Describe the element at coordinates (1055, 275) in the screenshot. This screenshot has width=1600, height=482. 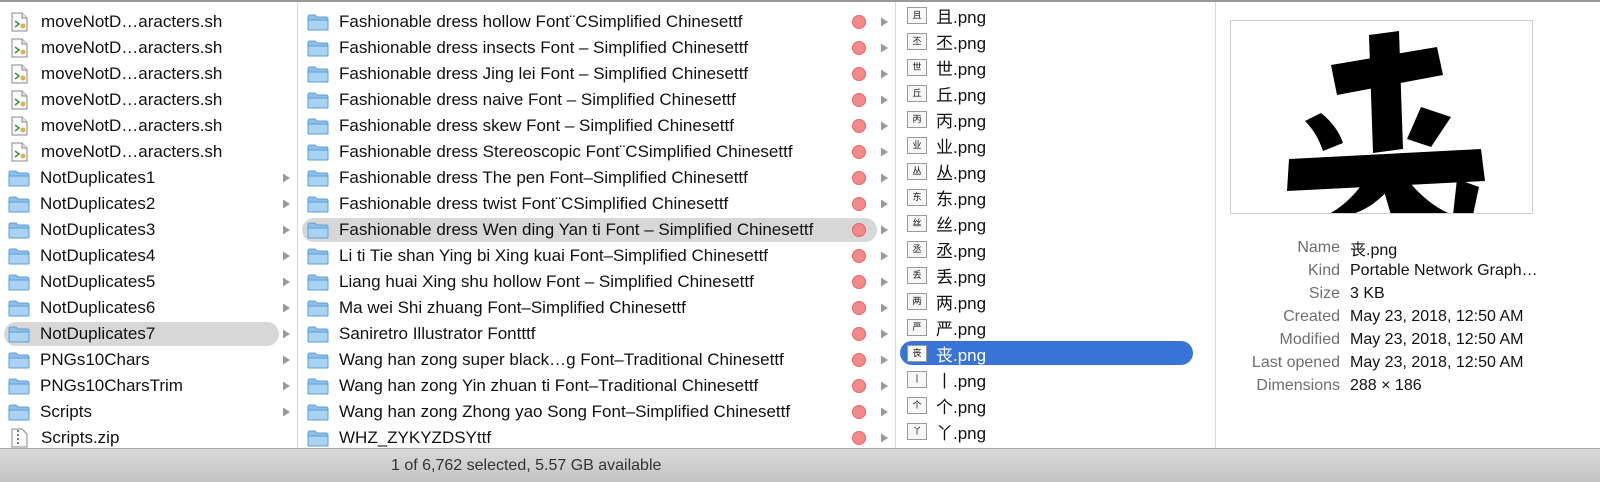
I see `png-file-row: 丢丢.png` at that location.